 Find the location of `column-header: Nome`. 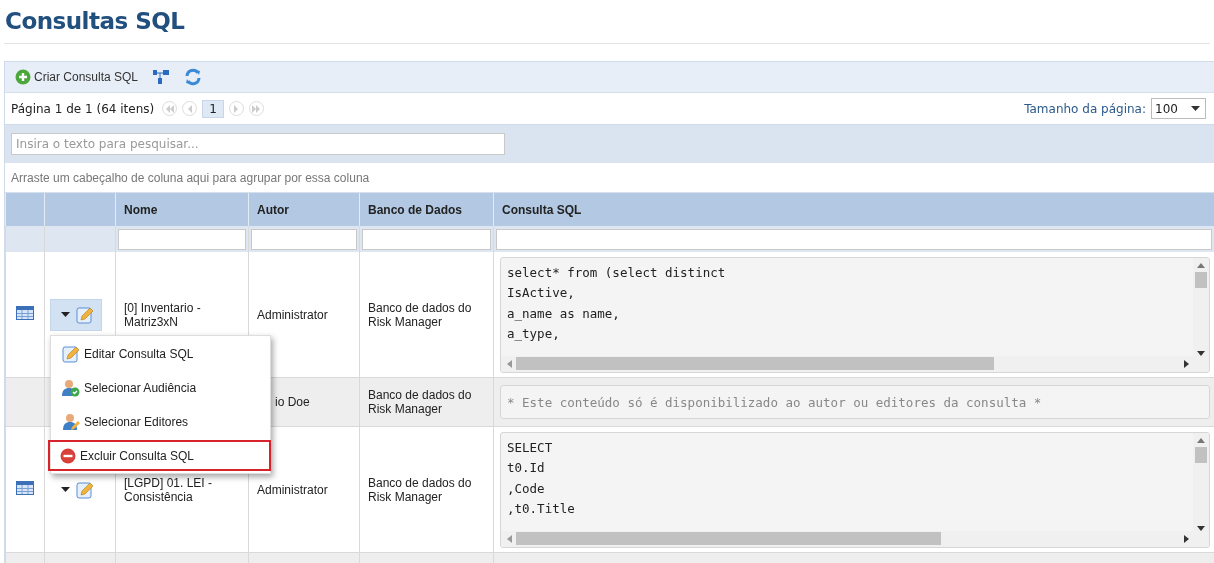

column-header: Nome is located at coordinates (182, 209).